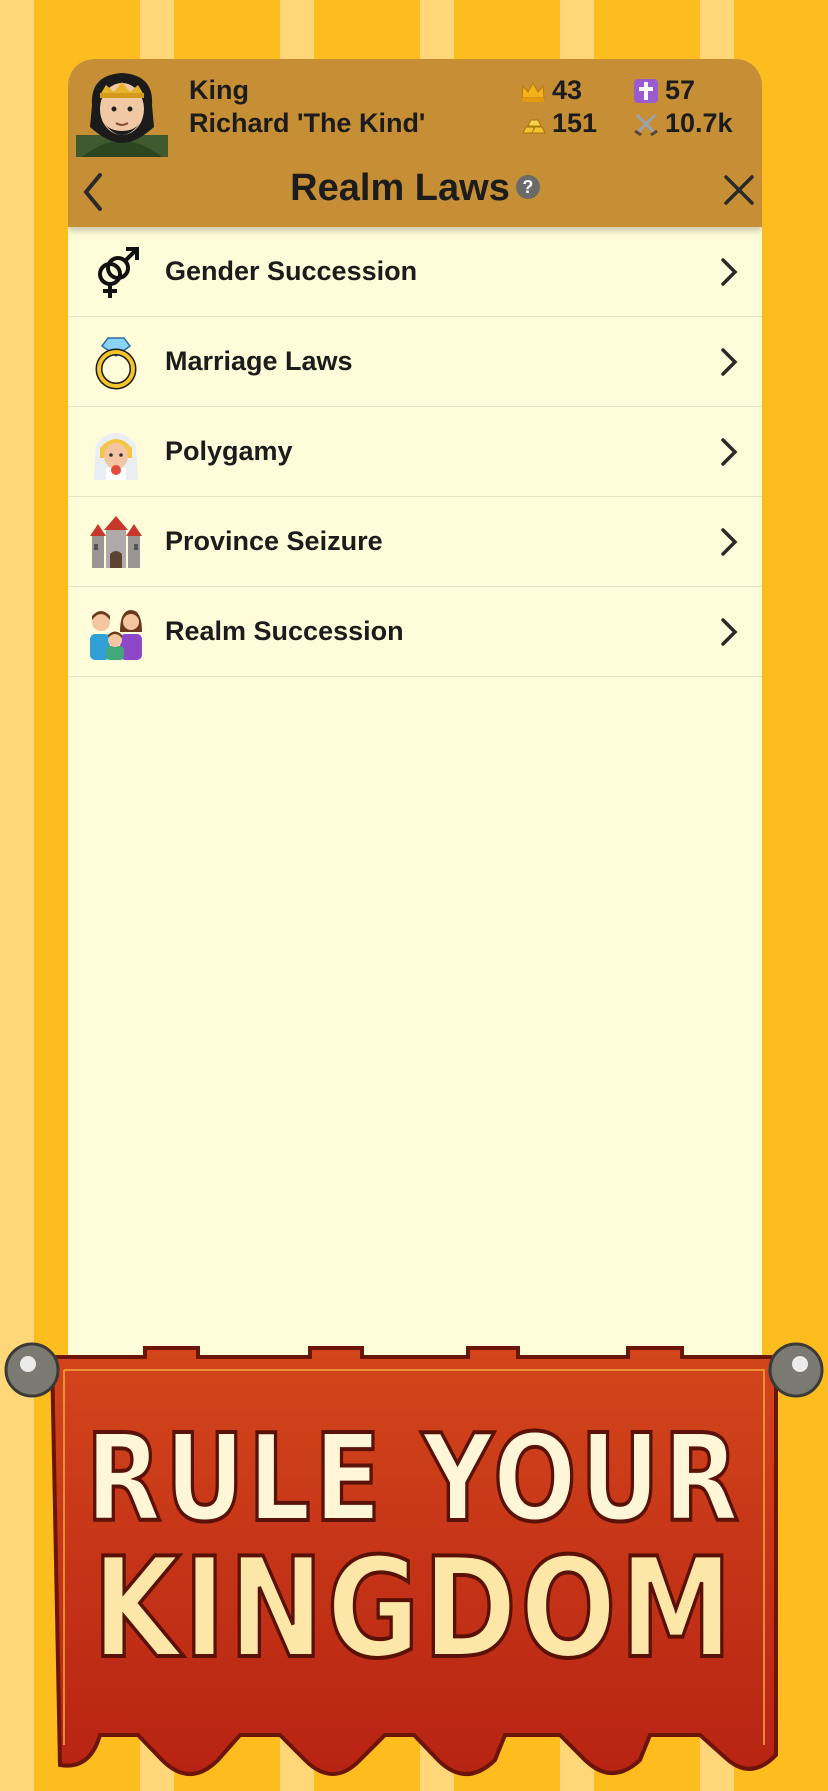 The image size is (828, 1791). I want to click on close-icon, so click(739, 190).